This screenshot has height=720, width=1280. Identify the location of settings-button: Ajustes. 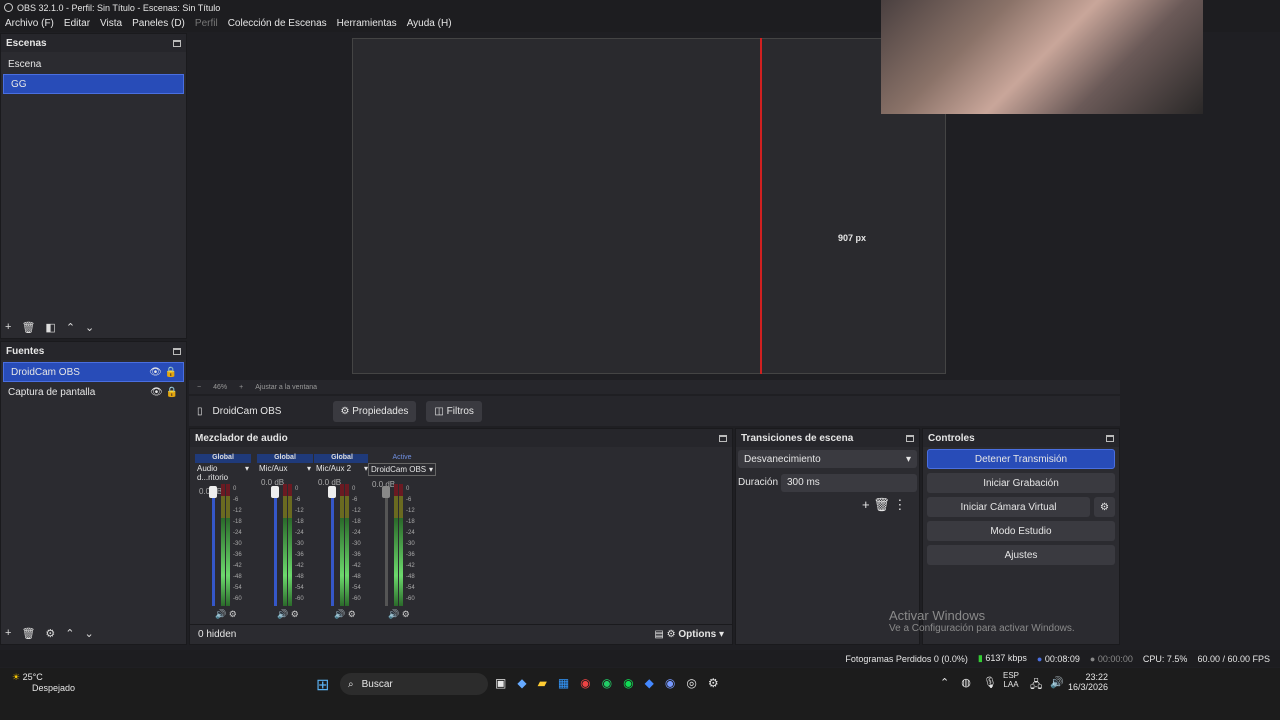
(1021, 555).